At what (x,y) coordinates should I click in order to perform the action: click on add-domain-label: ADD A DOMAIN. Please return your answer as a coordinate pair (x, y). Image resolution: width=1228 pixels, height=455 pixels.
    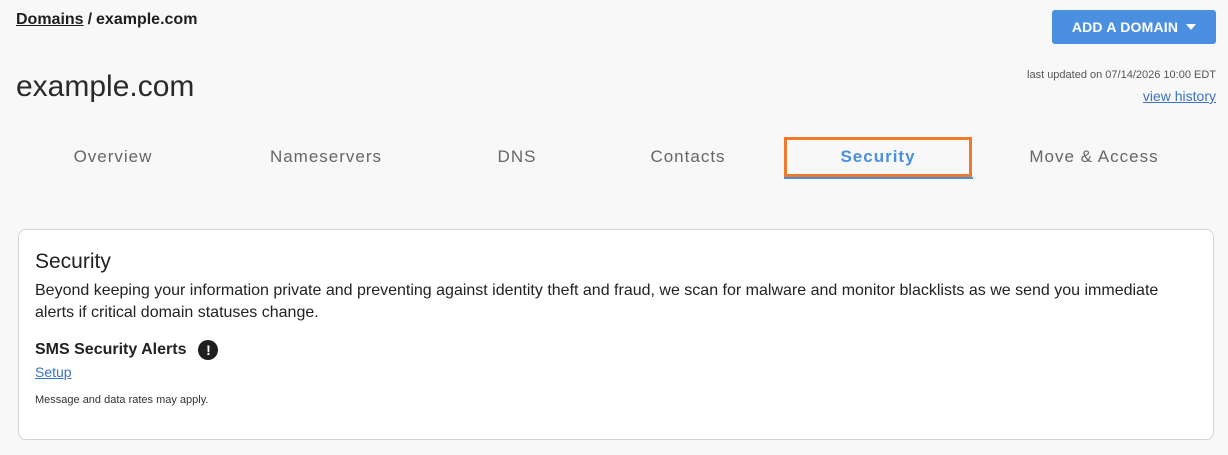
    Looking at the image, I should click on (1125, 27).